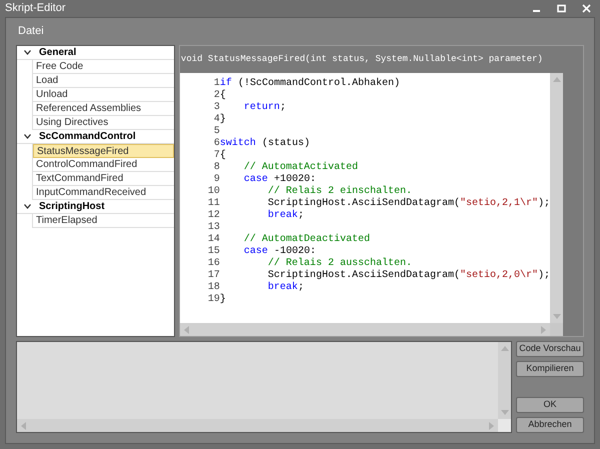 This screenshot has width=600, height=449. What do you see at coordinates (310, 84) in the screenshot?
I see `code-line: if (!ScCommandControl.Abhaken)` at bounding box center [310, 84].